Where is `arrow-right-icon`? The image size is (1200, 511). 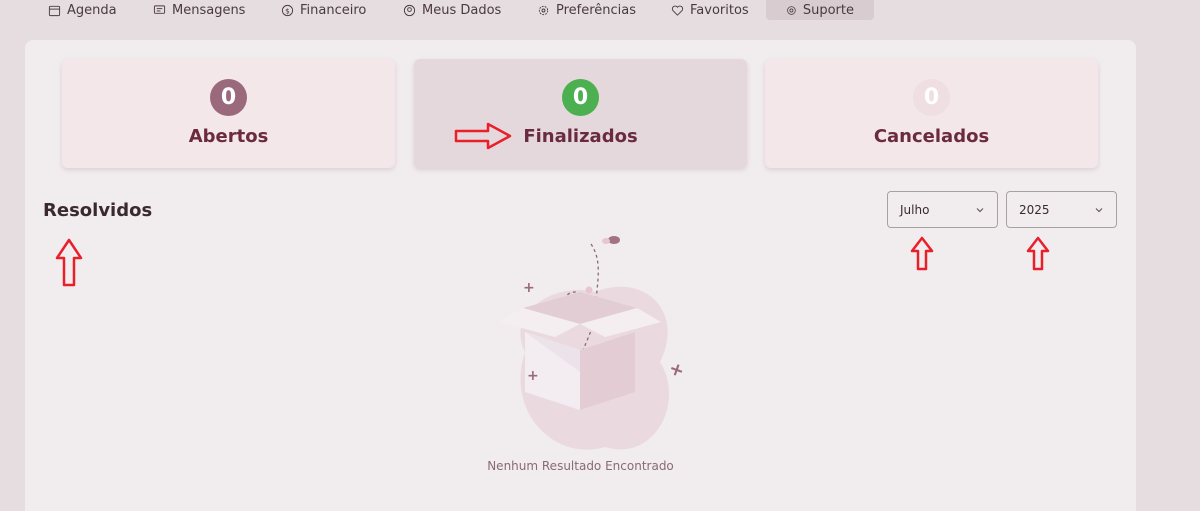
arrow-right-icon is located at coordinates (483, 136).